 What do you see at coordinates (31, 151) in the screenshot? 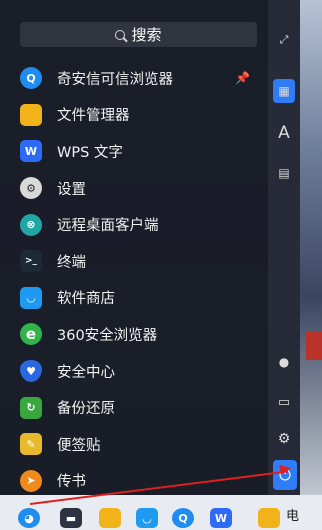
I see `wps-writer-icon: W` at bounding box center [31, 151].